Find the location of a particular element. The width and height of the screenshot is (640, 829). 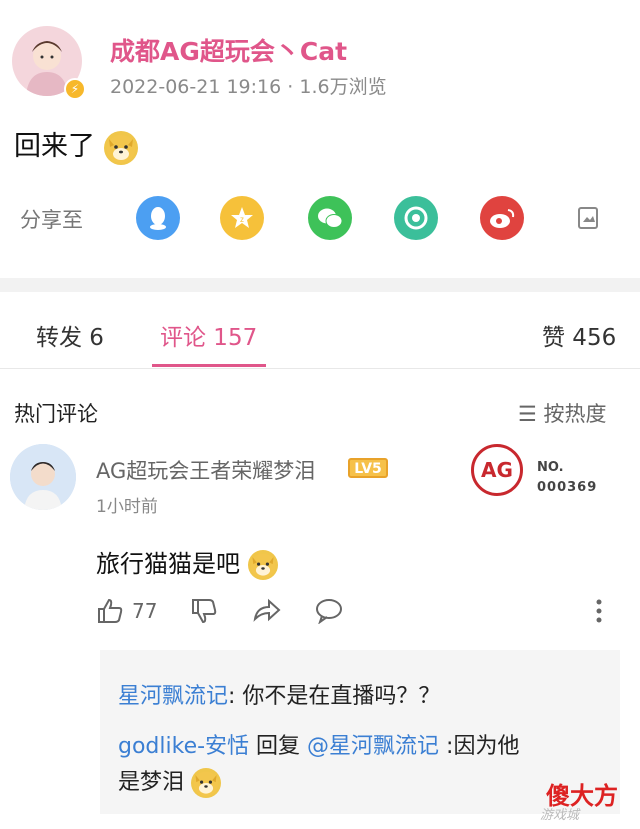

svg-text: z is located at coordinates (242, 219).